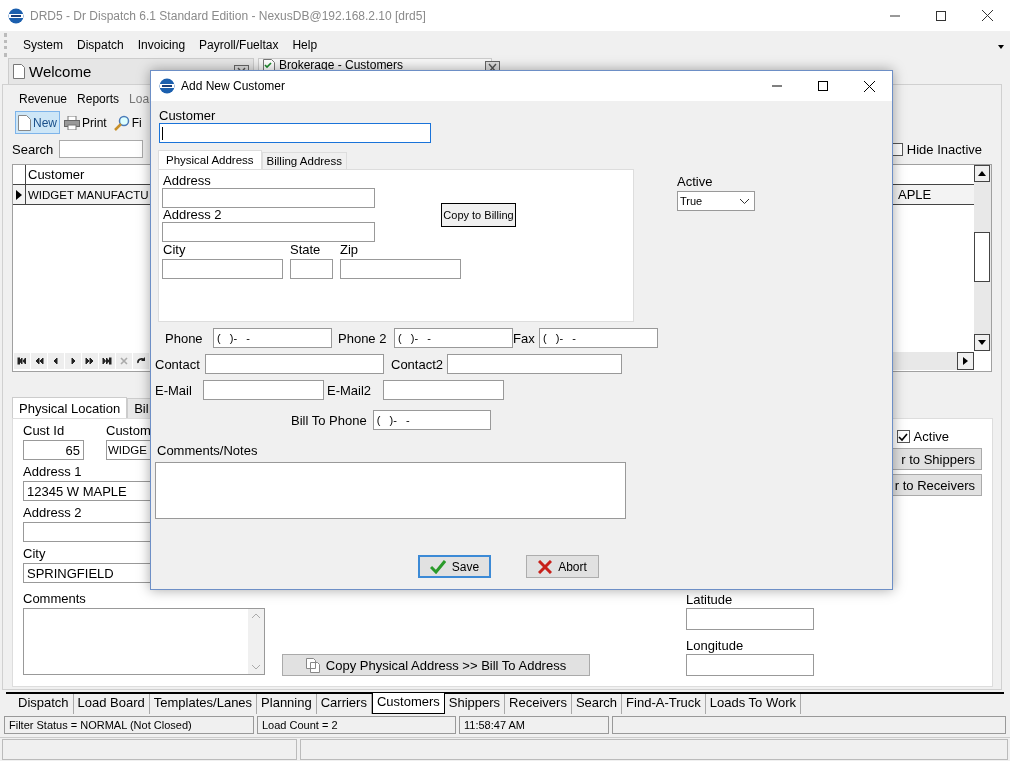 This screenshot has height=761, width=1010. What do you see at coordinates (210, 159) in the screenshot?
I see `tab: Physical Address` at bounding box center [210, 159].